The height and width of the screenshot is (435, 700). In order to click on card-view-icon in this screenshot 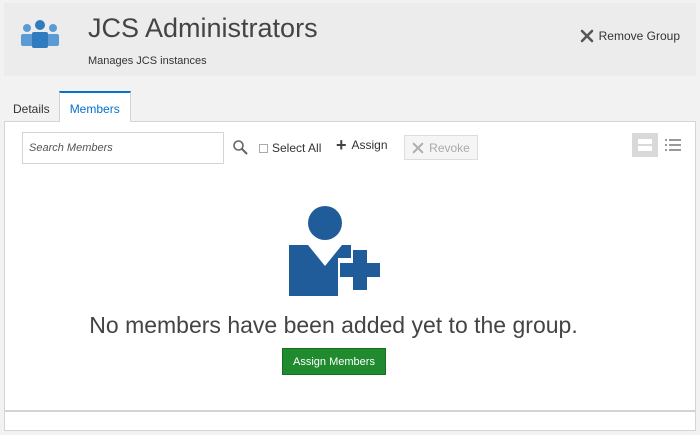, I will do `click(645, 145)`.